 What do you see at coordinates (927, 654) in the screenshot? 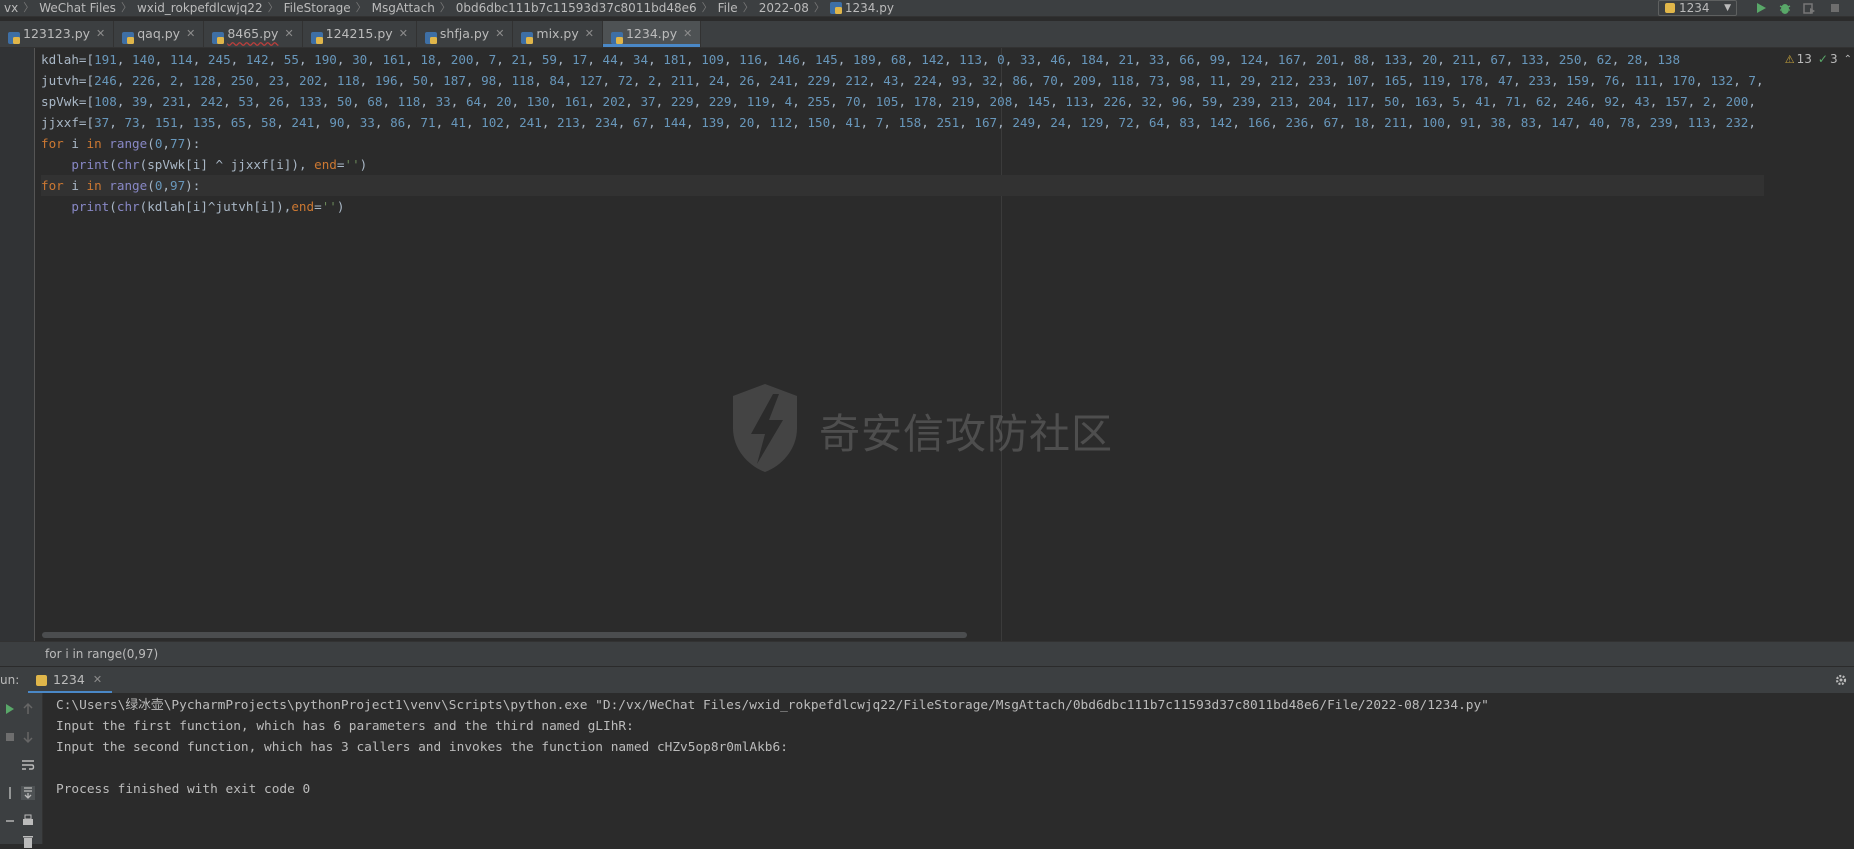
I see `breadcrumb-context: for i in range(0,97)` at bounding box center [927, 654].